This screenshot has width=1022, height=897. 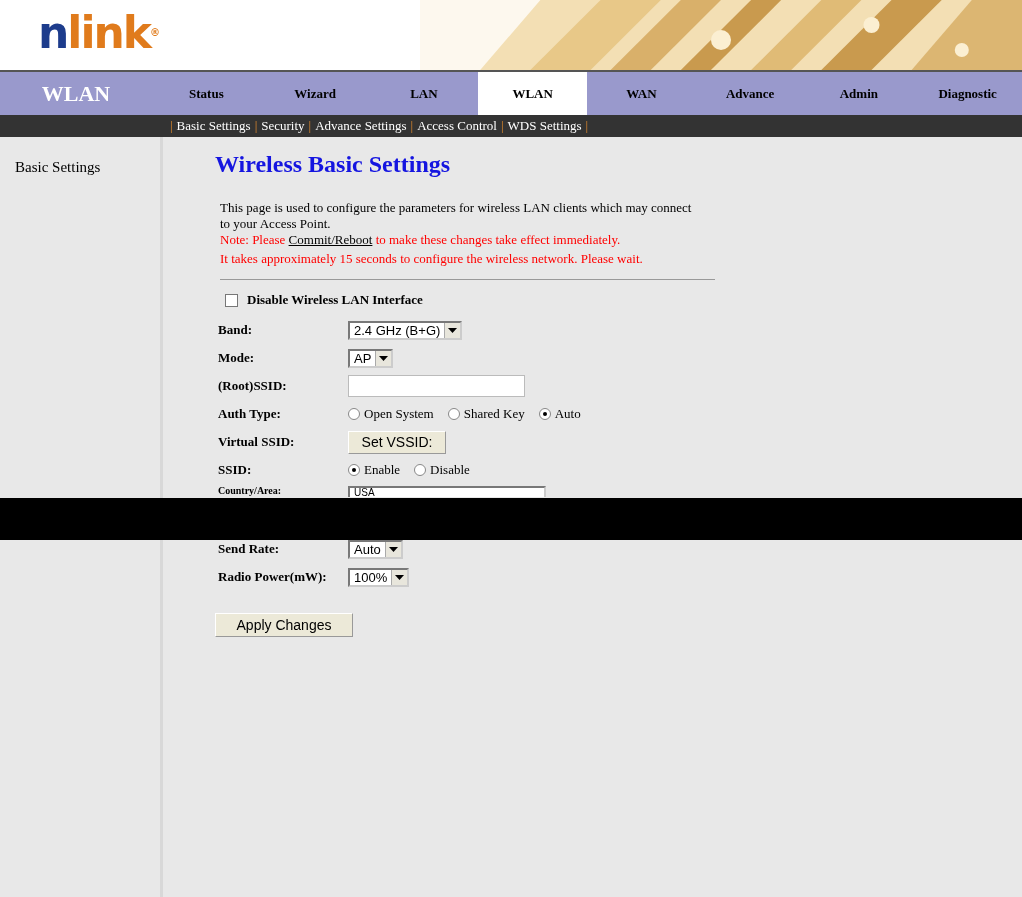 I want to click on field-label: Virtual SSID:, so click(x=257, y=442).